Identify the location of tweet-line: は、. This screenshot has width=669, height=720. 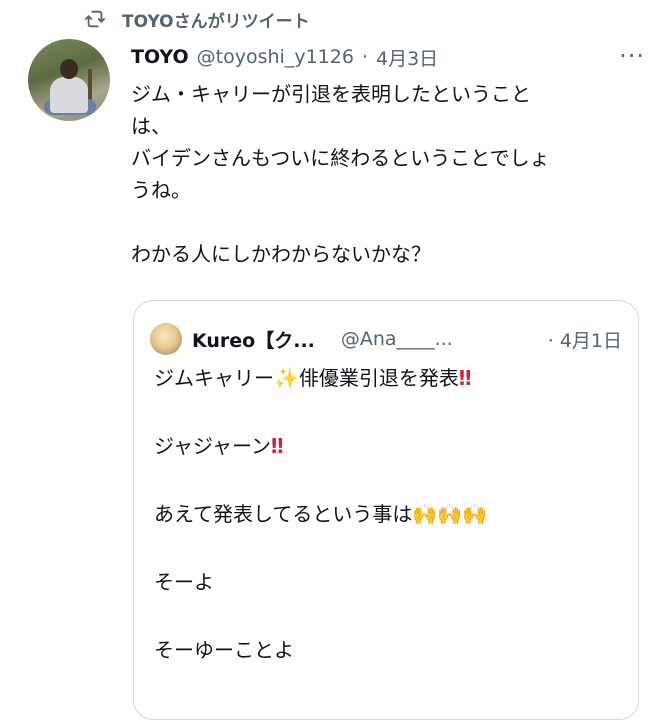
(151, 126).